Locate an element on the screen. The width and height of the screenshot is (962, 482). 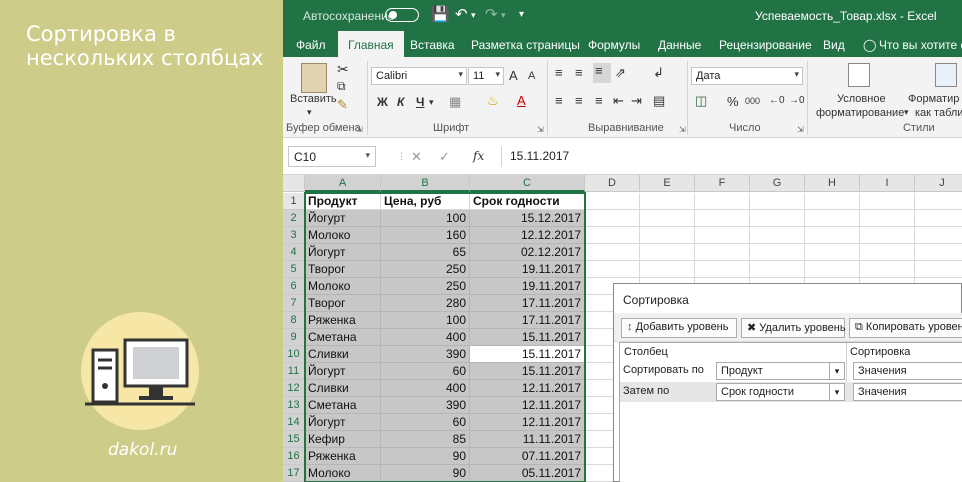
customize-toolbar-icon: ▾ is located at coordinates (521, 14).